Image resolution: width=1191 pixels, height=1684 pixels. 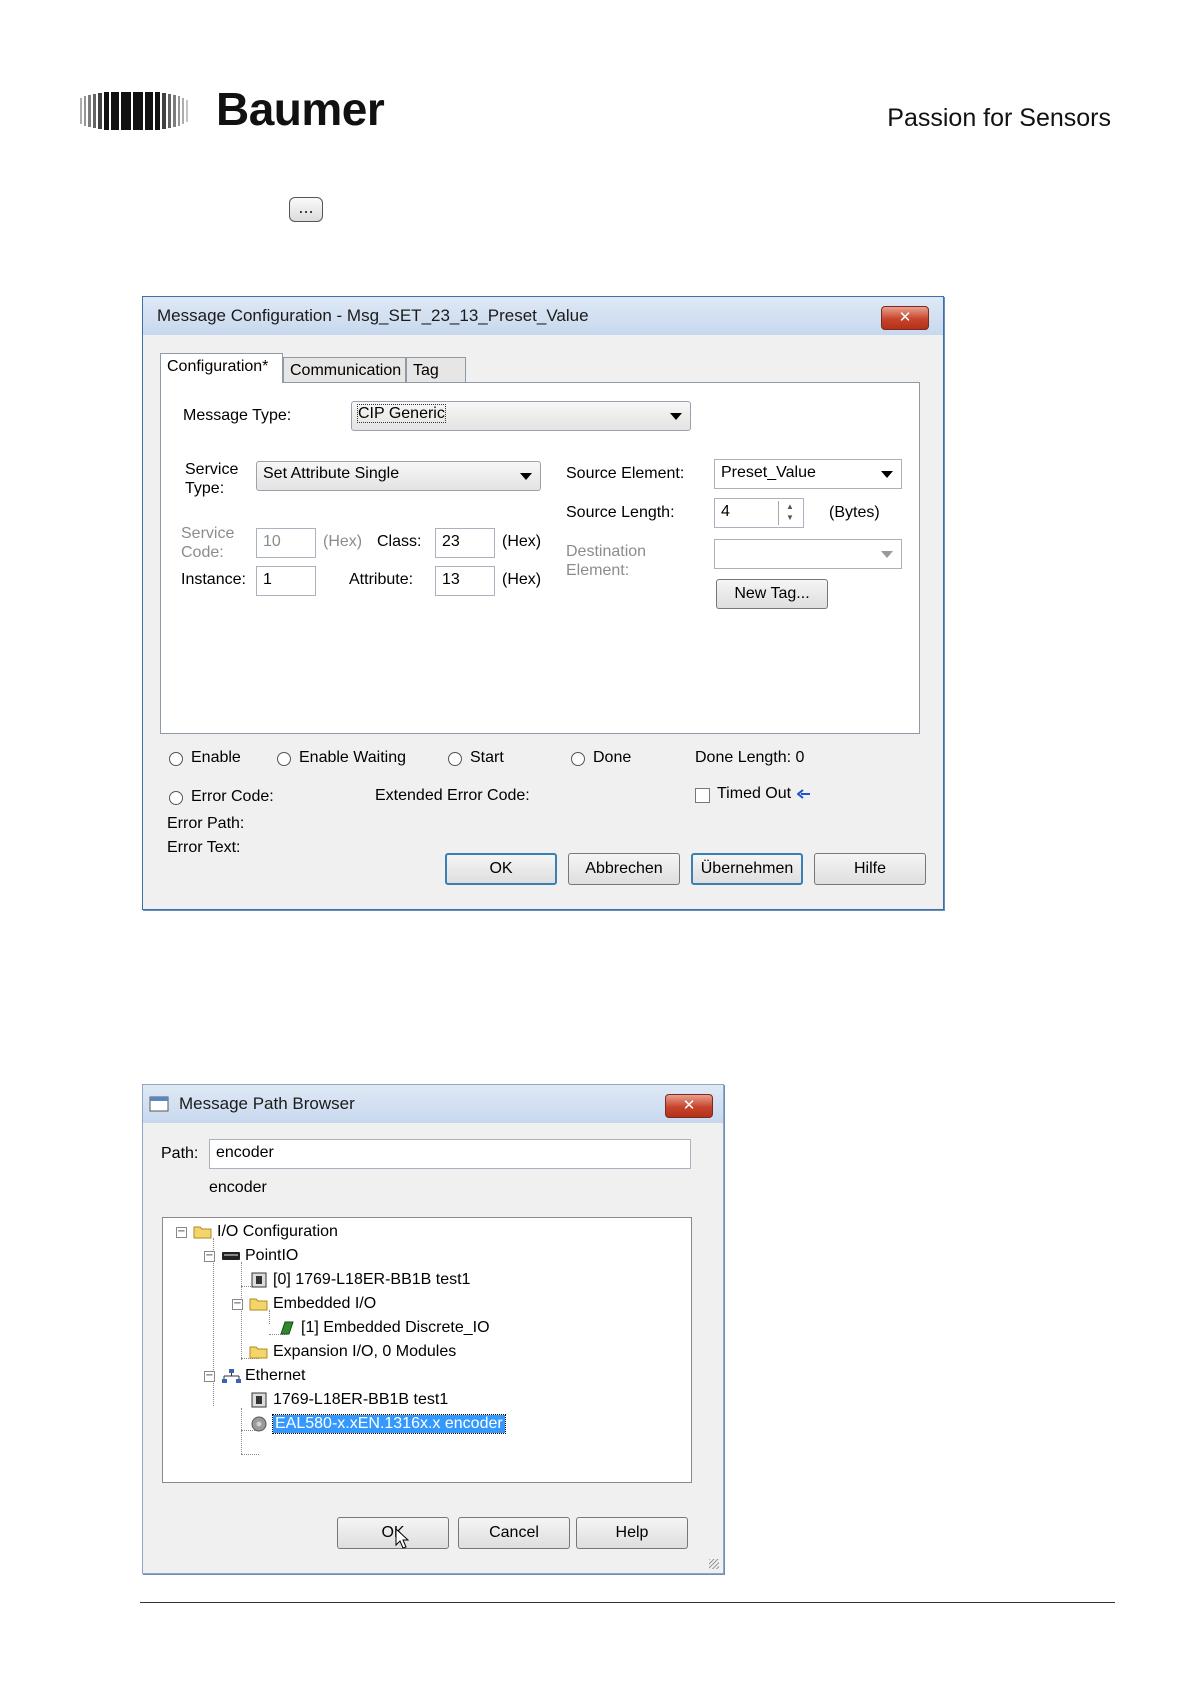 What do you see at coordinates (364, 1352) in the screenshot?
I see `tree-node-expansion-io: Expansion I/O, 0 Modules` at bounding box center [364, 1352].